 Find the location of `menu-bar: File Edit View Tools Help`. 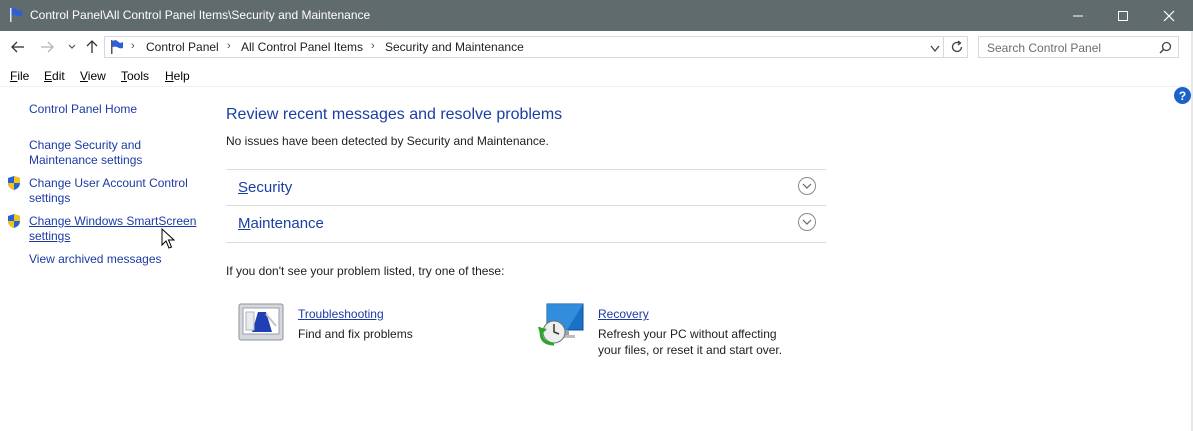

menu-bar: File Edit View Tools Help is located at coordinates (596, 76).